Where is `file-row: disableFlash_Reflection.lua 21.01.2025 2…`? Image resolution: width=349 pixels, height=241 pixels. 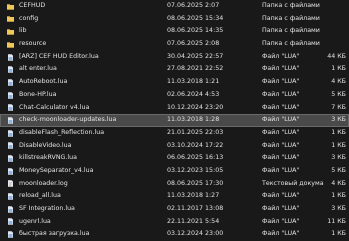
file-row: disableFlash_Reflection.lua 21.01.2025 2… is located at coordinates (174, 133).